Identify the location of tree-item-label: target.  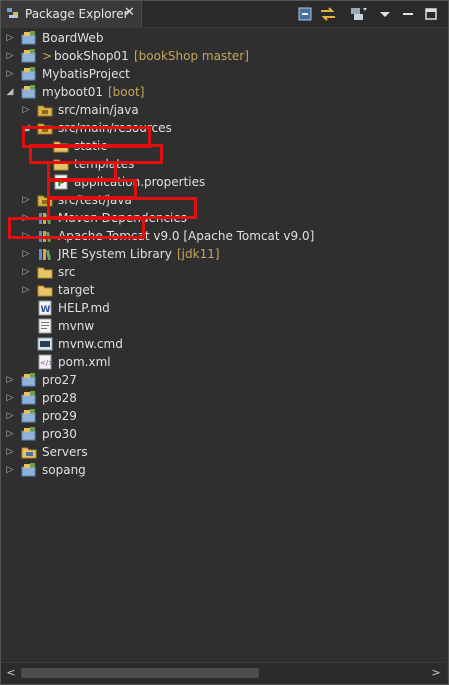
(76, 290).